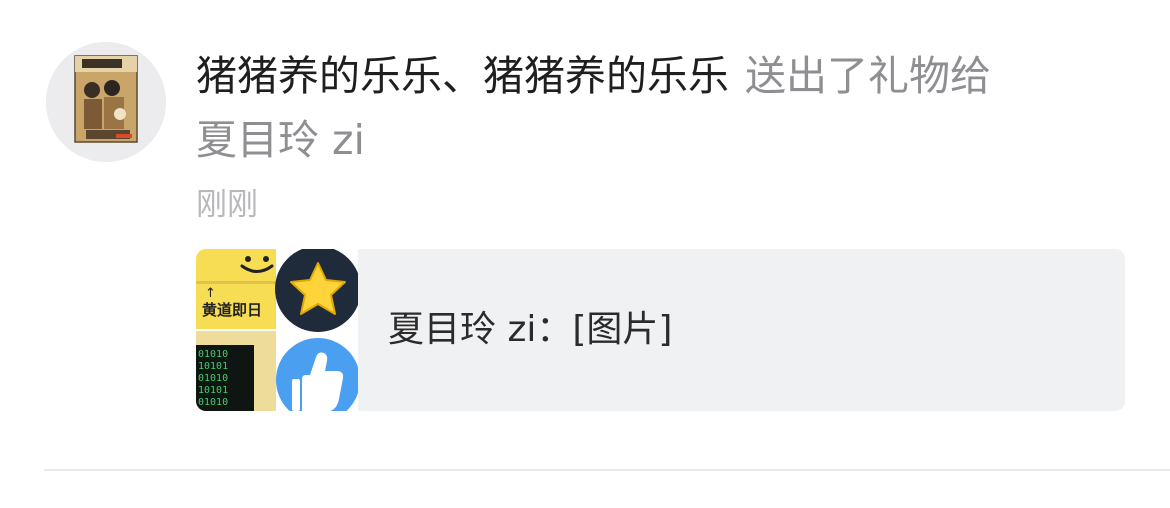  What do you see at coordinates (868, 76) in the screenshot?
I see `action-text: 送出了礼物给` at bounding box center [868, 76].